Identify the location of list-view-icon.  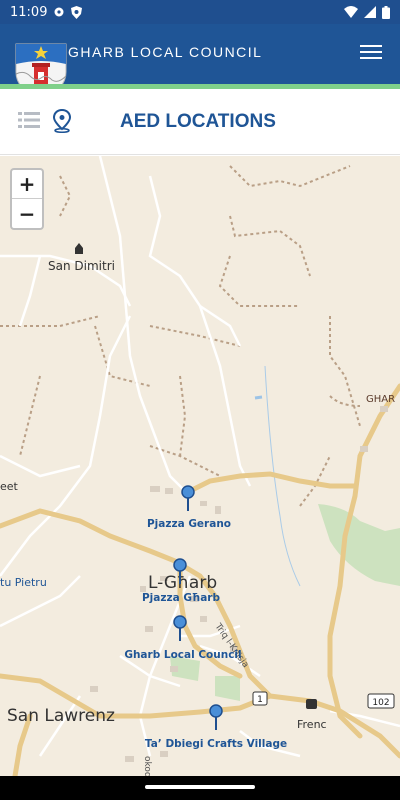
(29, 120).